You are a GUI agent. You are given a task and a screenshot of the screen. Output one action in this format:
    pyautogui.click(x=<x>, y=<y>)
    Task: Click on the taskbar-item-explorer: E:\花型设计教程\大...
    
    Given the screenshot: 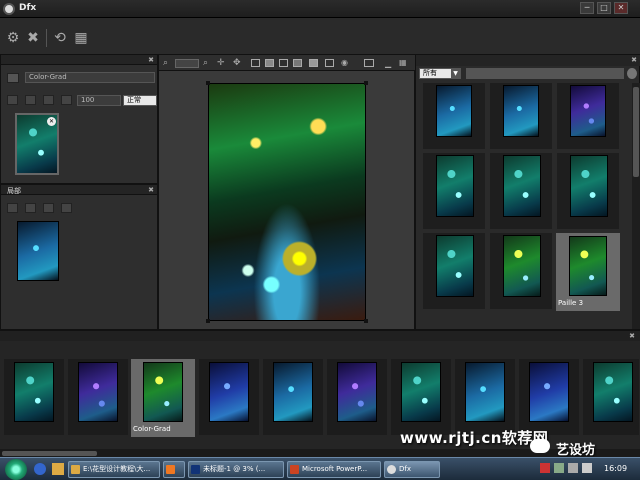 What is the action you would take?
    pyautogui.click(x=114, y=469)
    